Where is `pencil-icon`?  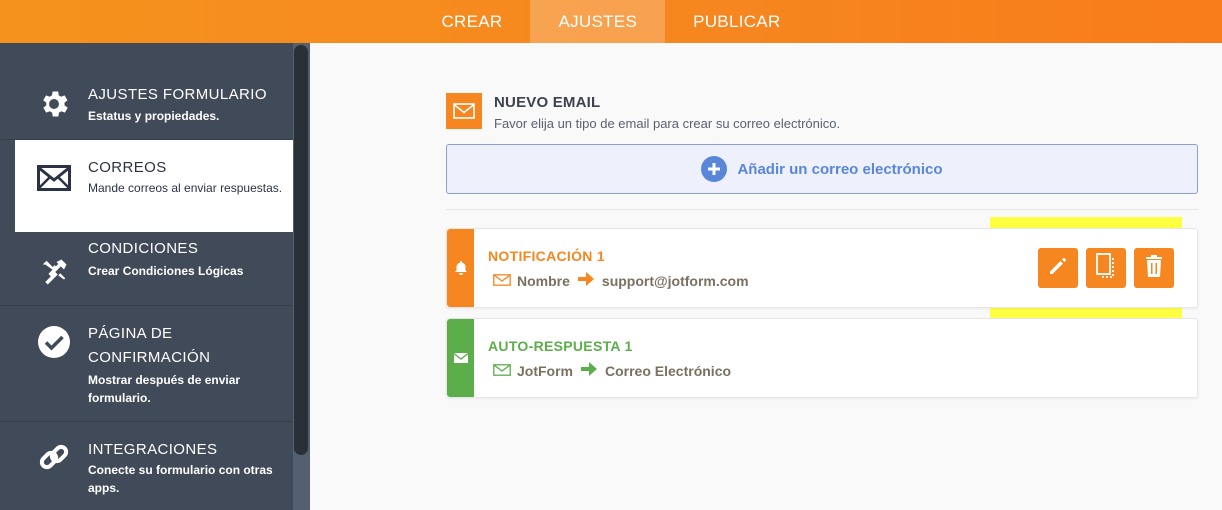 pencil-icon is located at coordinates (1058, 268).